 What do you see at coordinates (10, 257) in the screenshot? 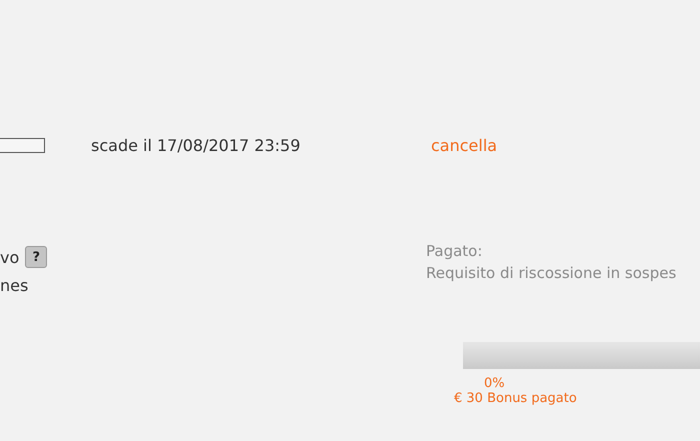
I see `label-text: vo` at bounding box center [10, 257].